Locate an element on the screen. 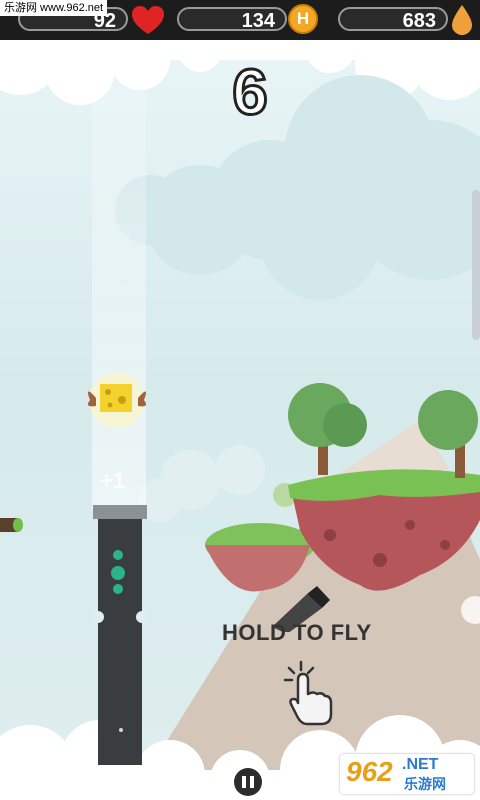 The width and height of the screenshot is (480, 800). pipe-stub-left is located at coordinates (11, 525).